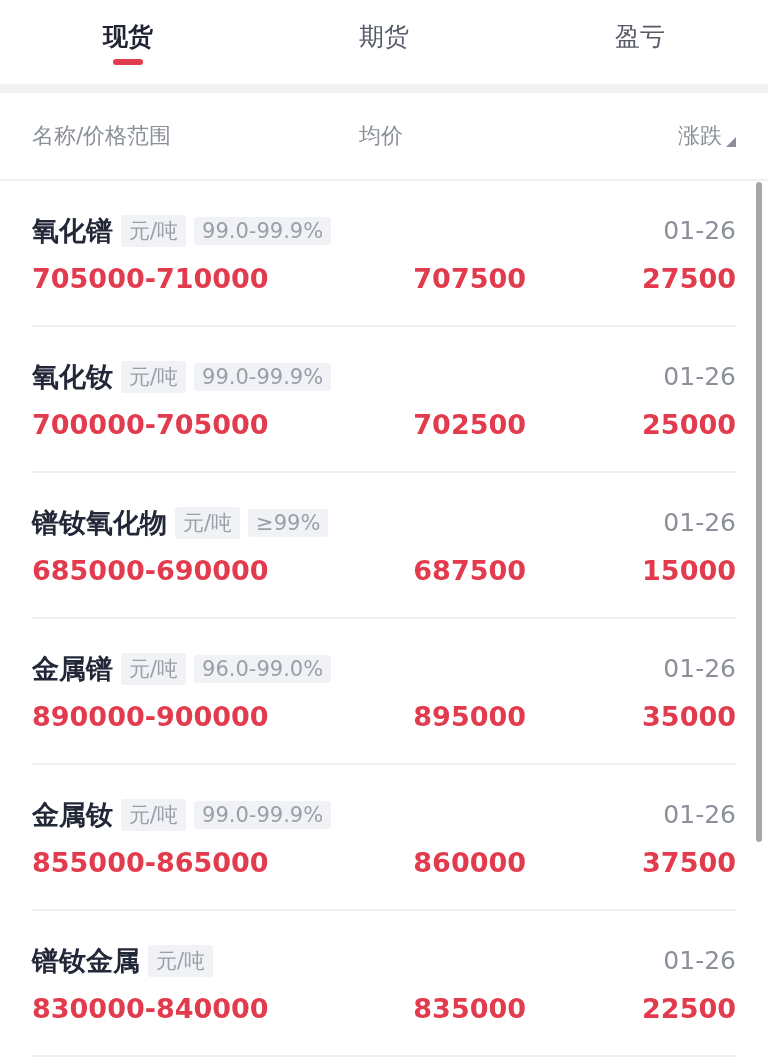 Image resolution: width=768 pixels, height=1062 pixels. I want to click on average-price: 687500, so click(470, 570).